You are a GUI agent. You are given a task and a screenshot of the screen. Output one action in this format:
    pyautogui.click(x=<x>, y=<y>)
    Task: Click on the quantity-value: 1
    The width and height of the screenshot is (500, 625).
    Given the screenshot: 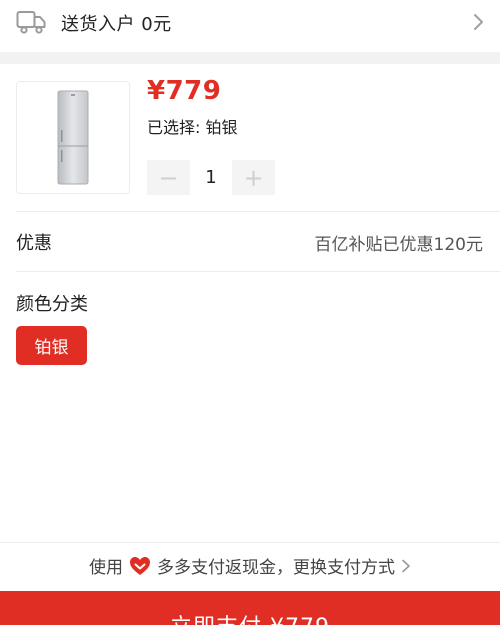 What is the action you would take?
    pyautogui.click(x=211, y=177)
    